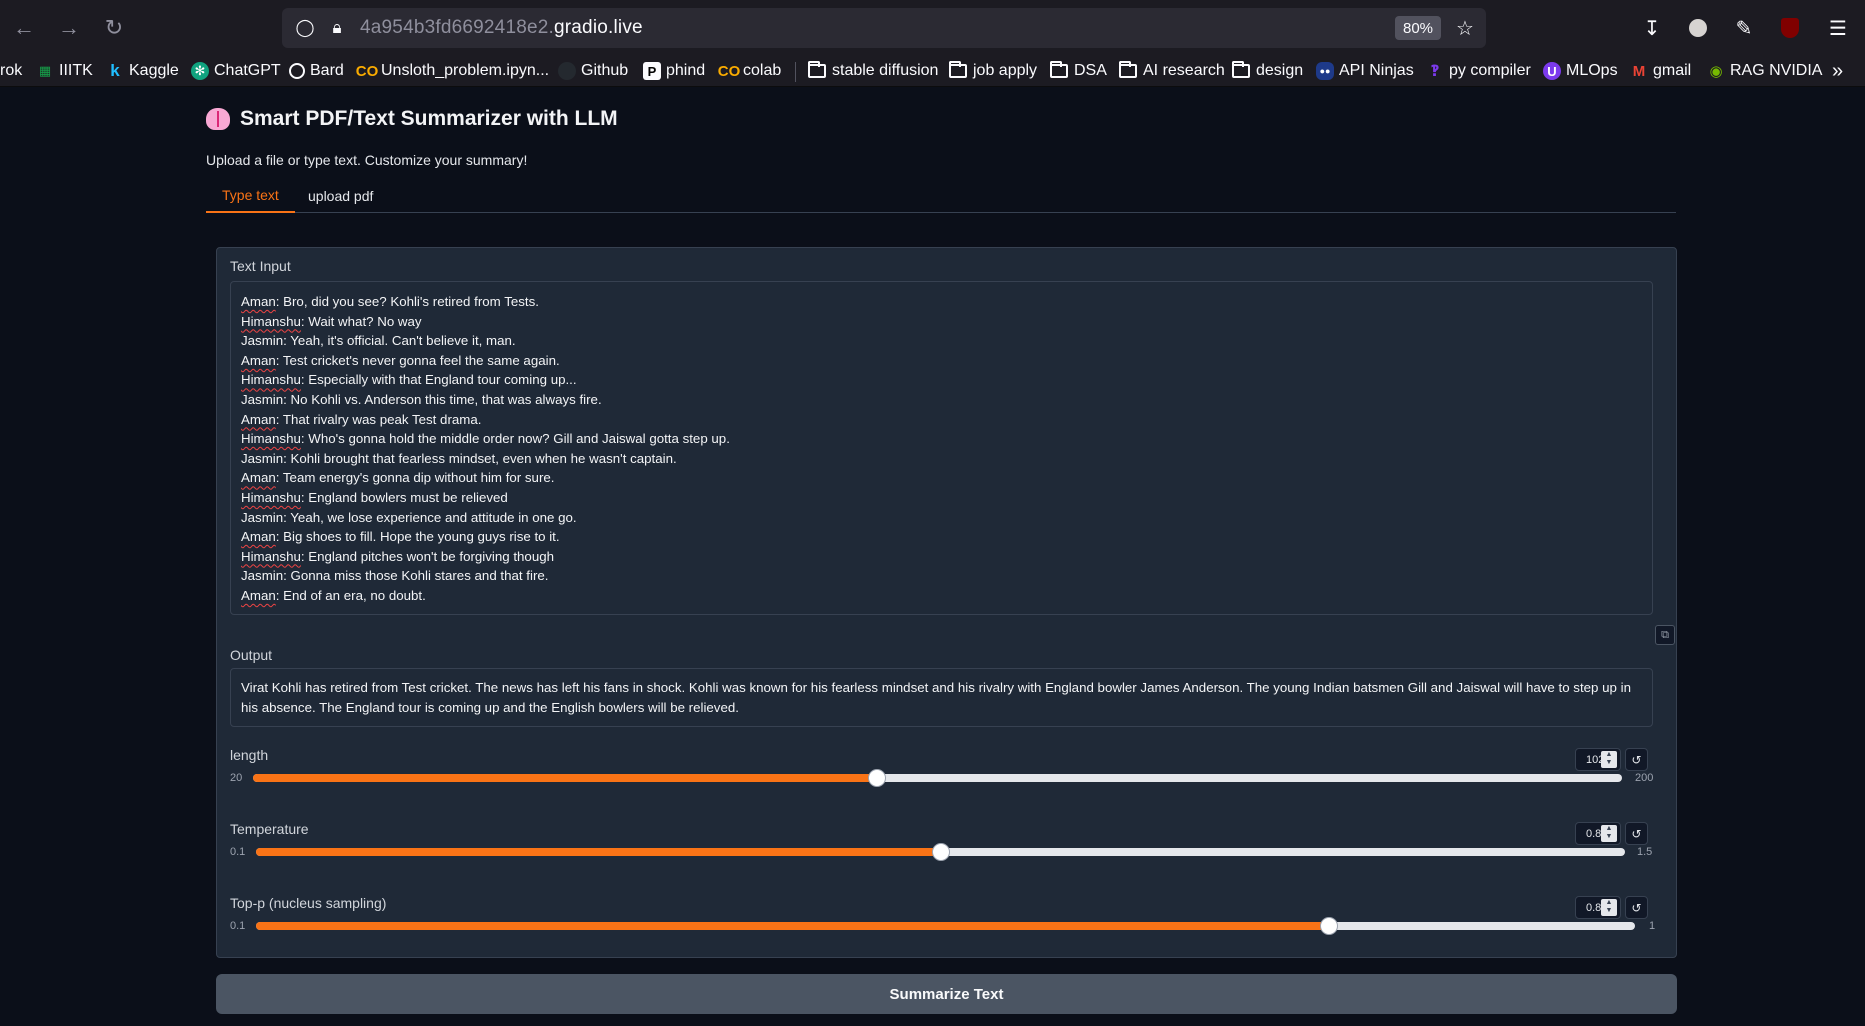 The image size is (1865, 1026). I want to click on bookmark-star-icon: ☆, so click(1465, 29).